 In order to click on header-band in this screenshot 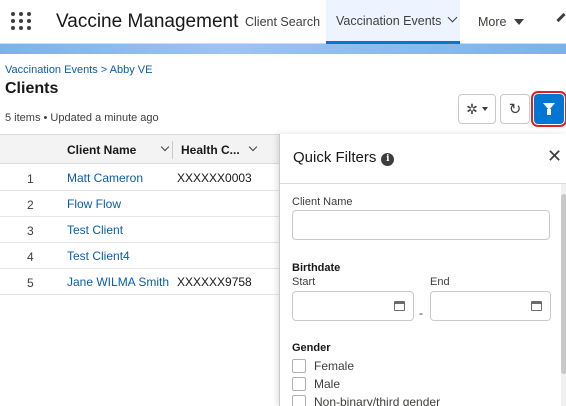, I will do `click(283, 49)`.